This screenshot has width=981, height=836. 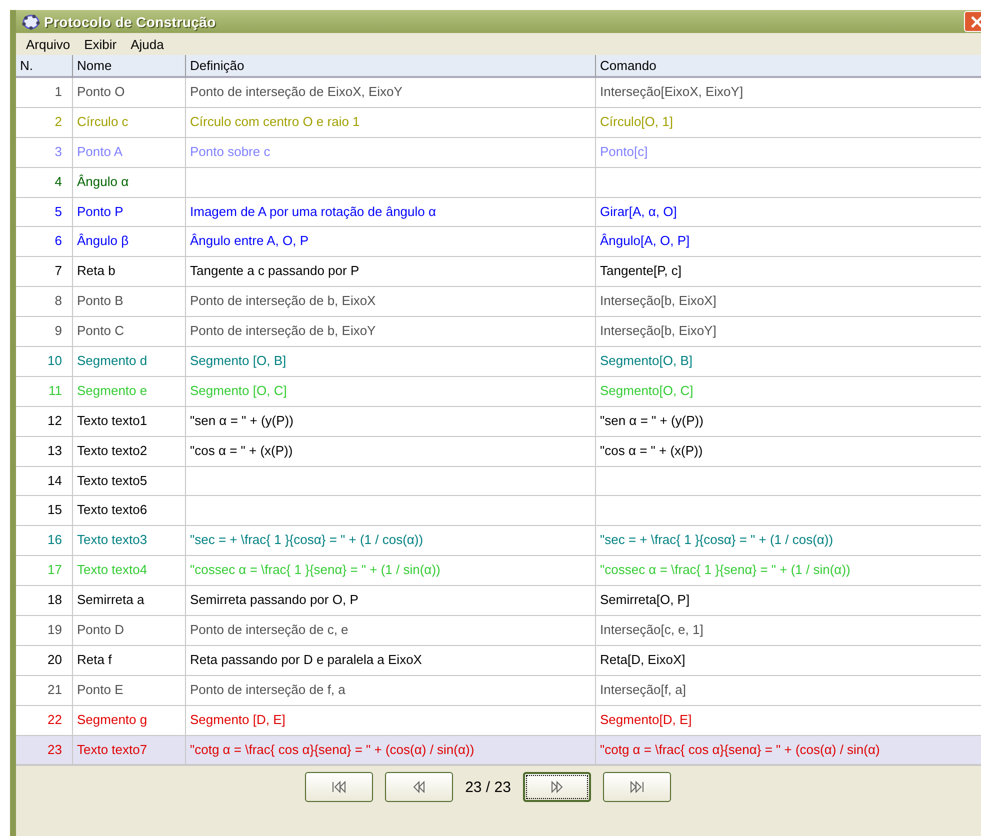 I want to click on menu-item: Arquivo, so click(x=49, y=44).